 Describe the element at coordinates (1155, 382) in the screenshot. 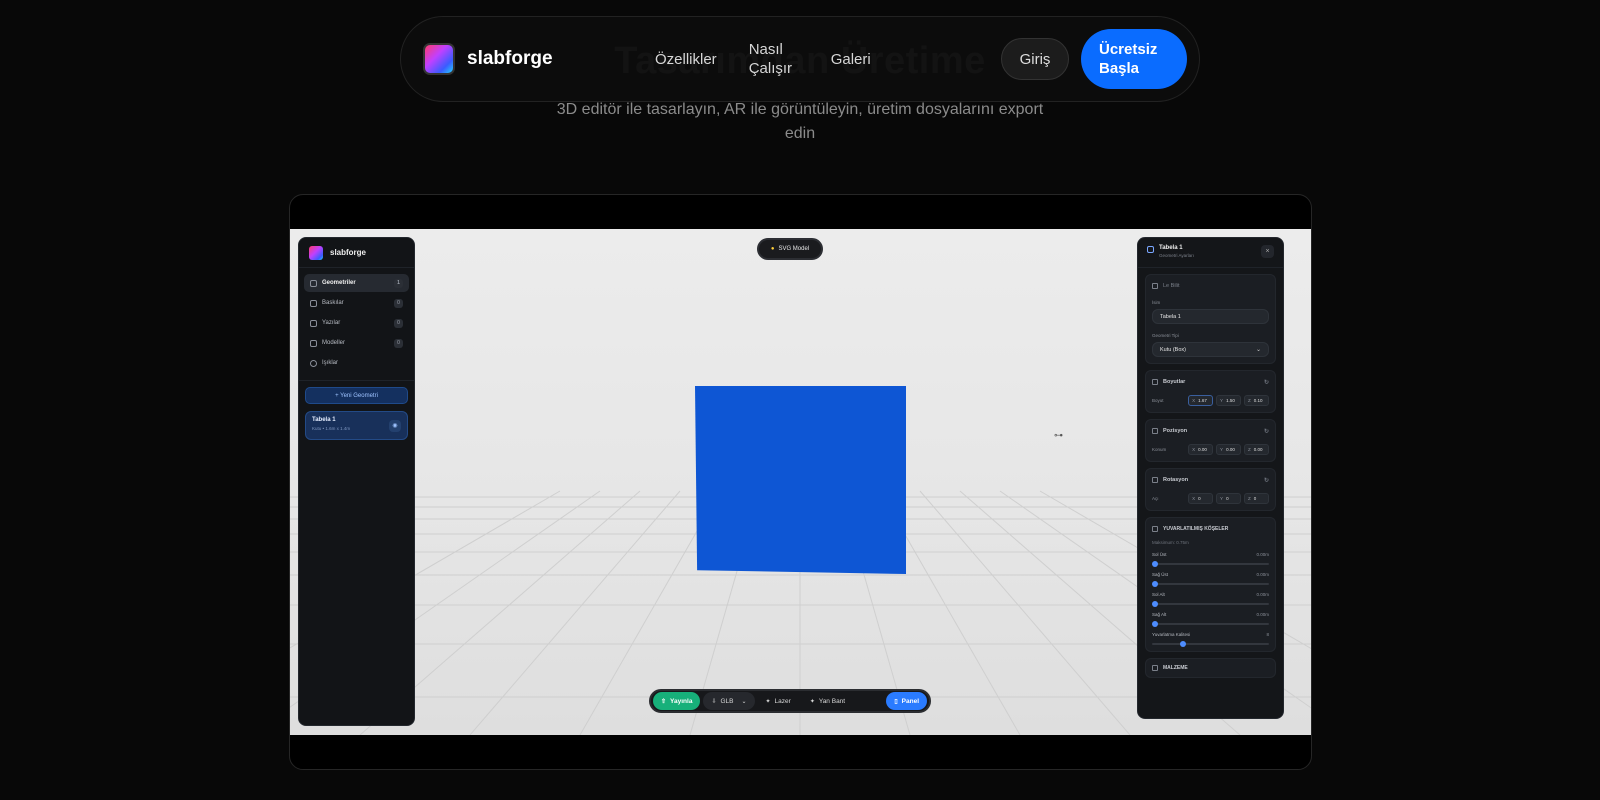

I see `expand-icon` at that location.